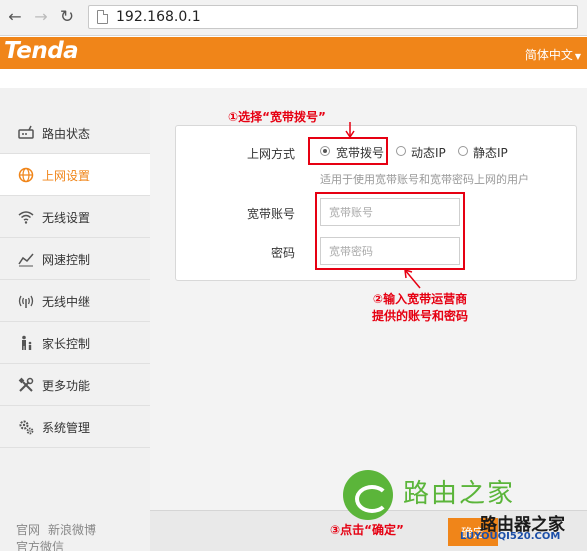  I want to click on watermark-title: 路由之家, so click(459, 494).